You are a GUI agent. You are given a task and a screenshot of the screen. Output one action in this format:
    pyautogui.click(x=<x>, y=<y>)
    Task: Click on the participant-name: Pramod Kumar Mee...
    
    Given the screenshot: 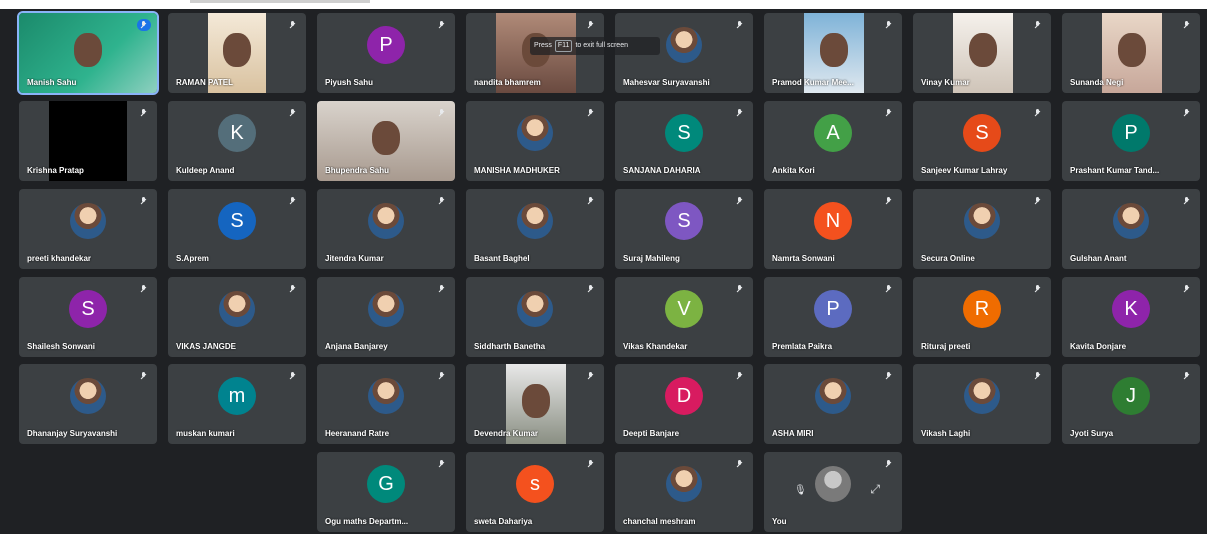 What is the action you would take?
    pyautogui.click(x=813, y=82)
    